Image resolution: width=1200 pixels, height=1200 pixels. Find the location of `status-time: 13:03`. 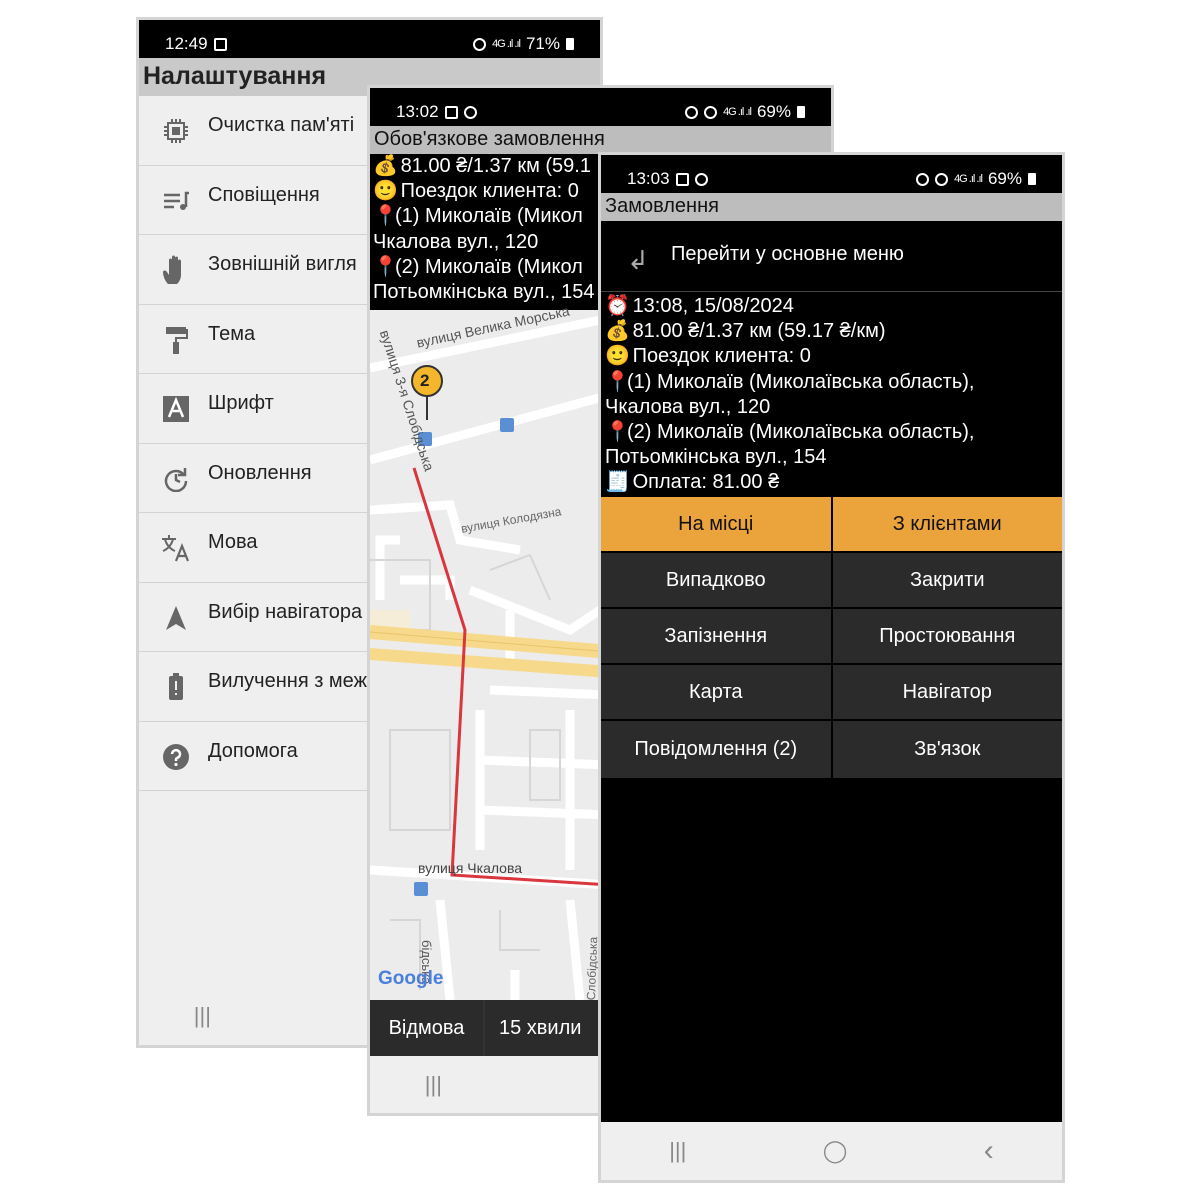

status-time: 13:03 is located at coordinates (648, 178).